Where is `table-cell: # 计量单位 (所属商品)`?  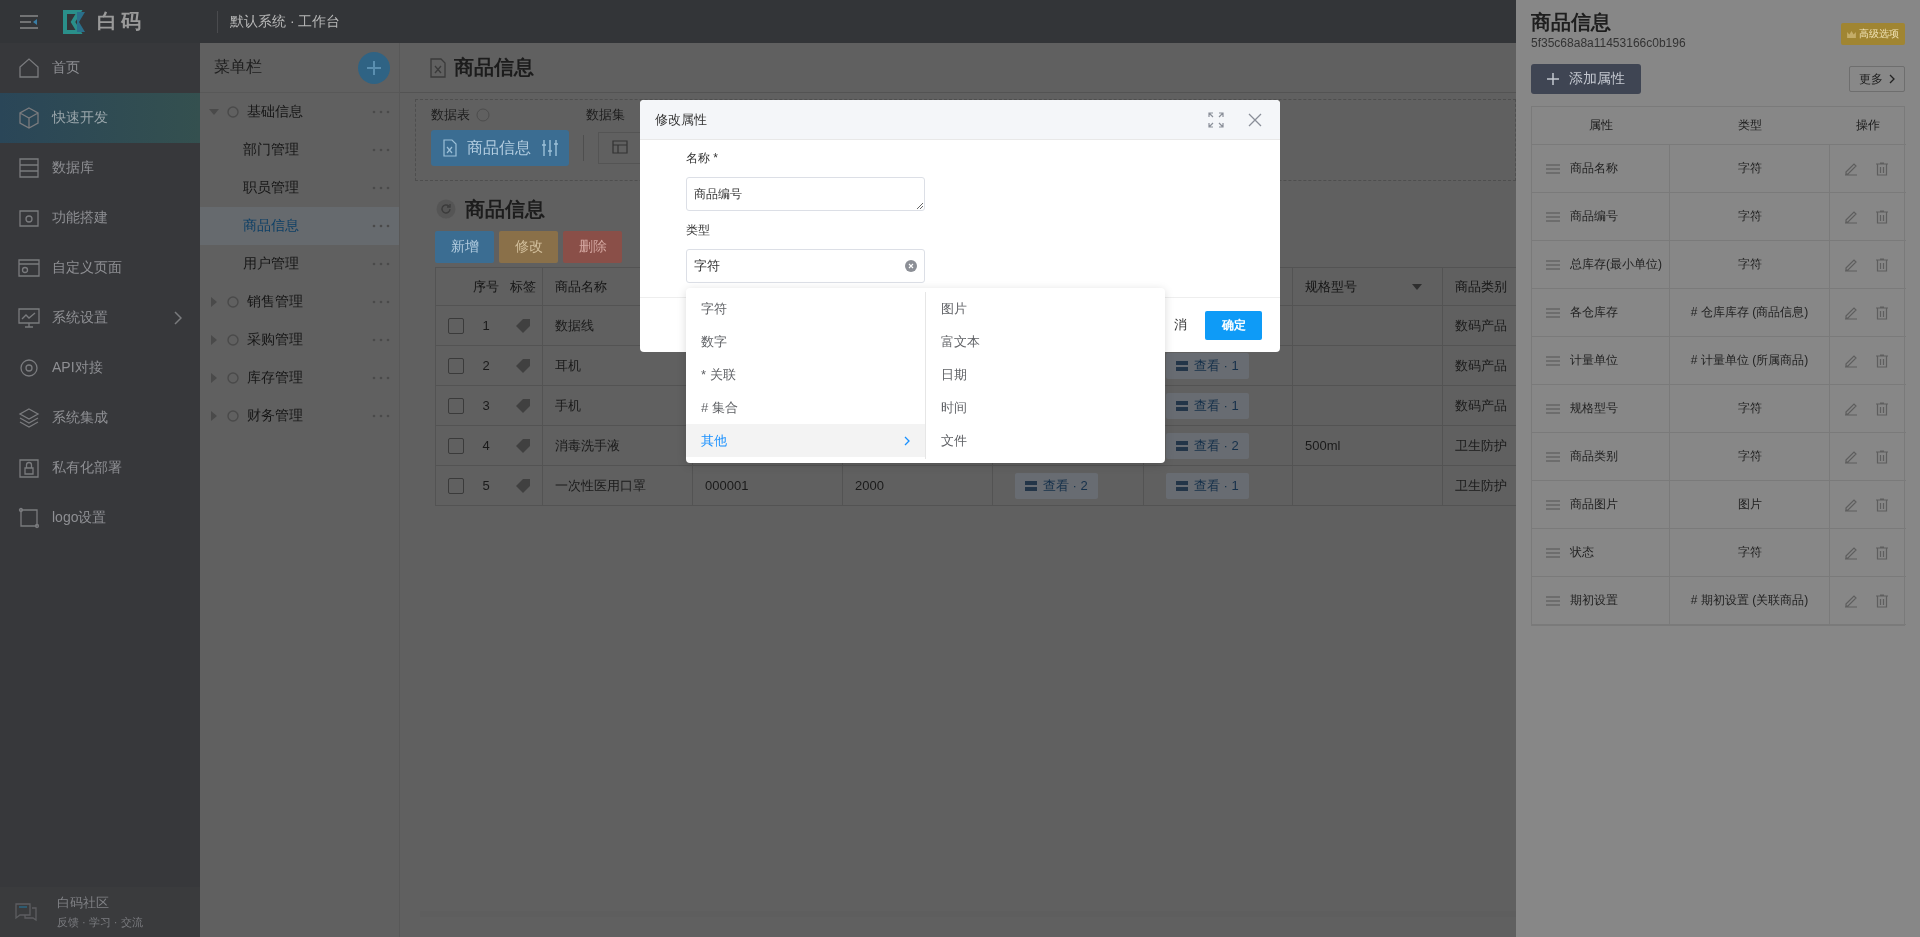 table-cell: # 计量单位 (所属商品) is located at coordinates (1750, 361).